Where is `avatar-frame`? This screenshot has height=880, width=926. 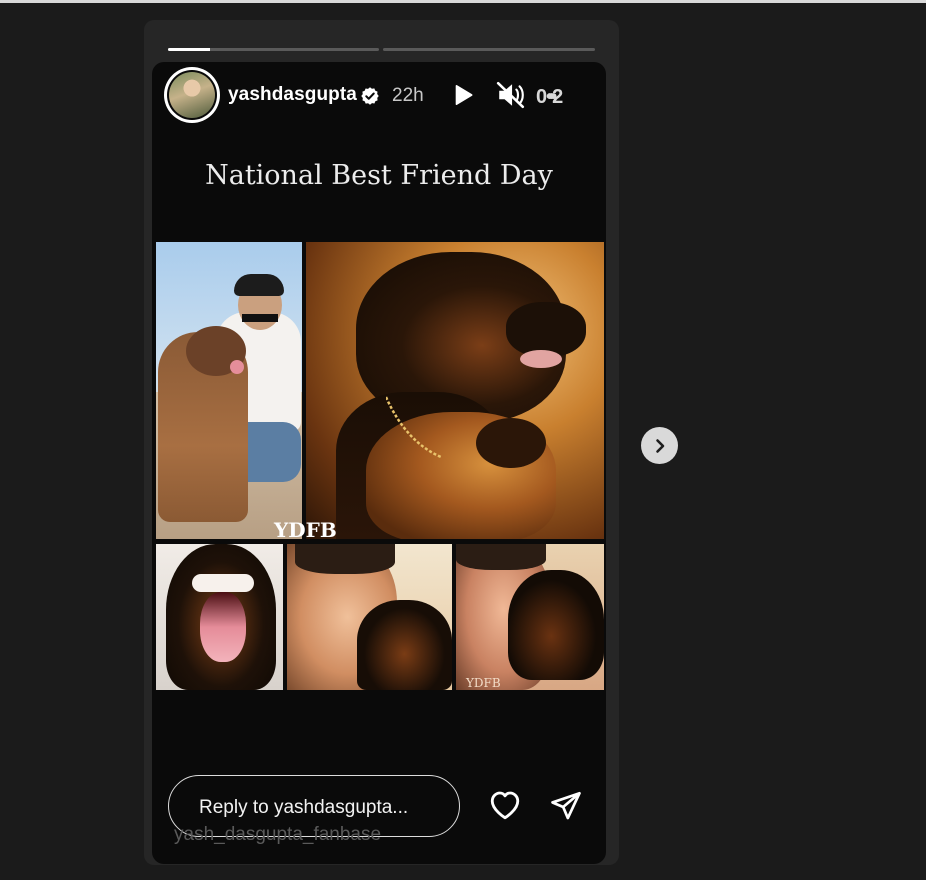 avatar-frame is located at coordinates (192, 95).